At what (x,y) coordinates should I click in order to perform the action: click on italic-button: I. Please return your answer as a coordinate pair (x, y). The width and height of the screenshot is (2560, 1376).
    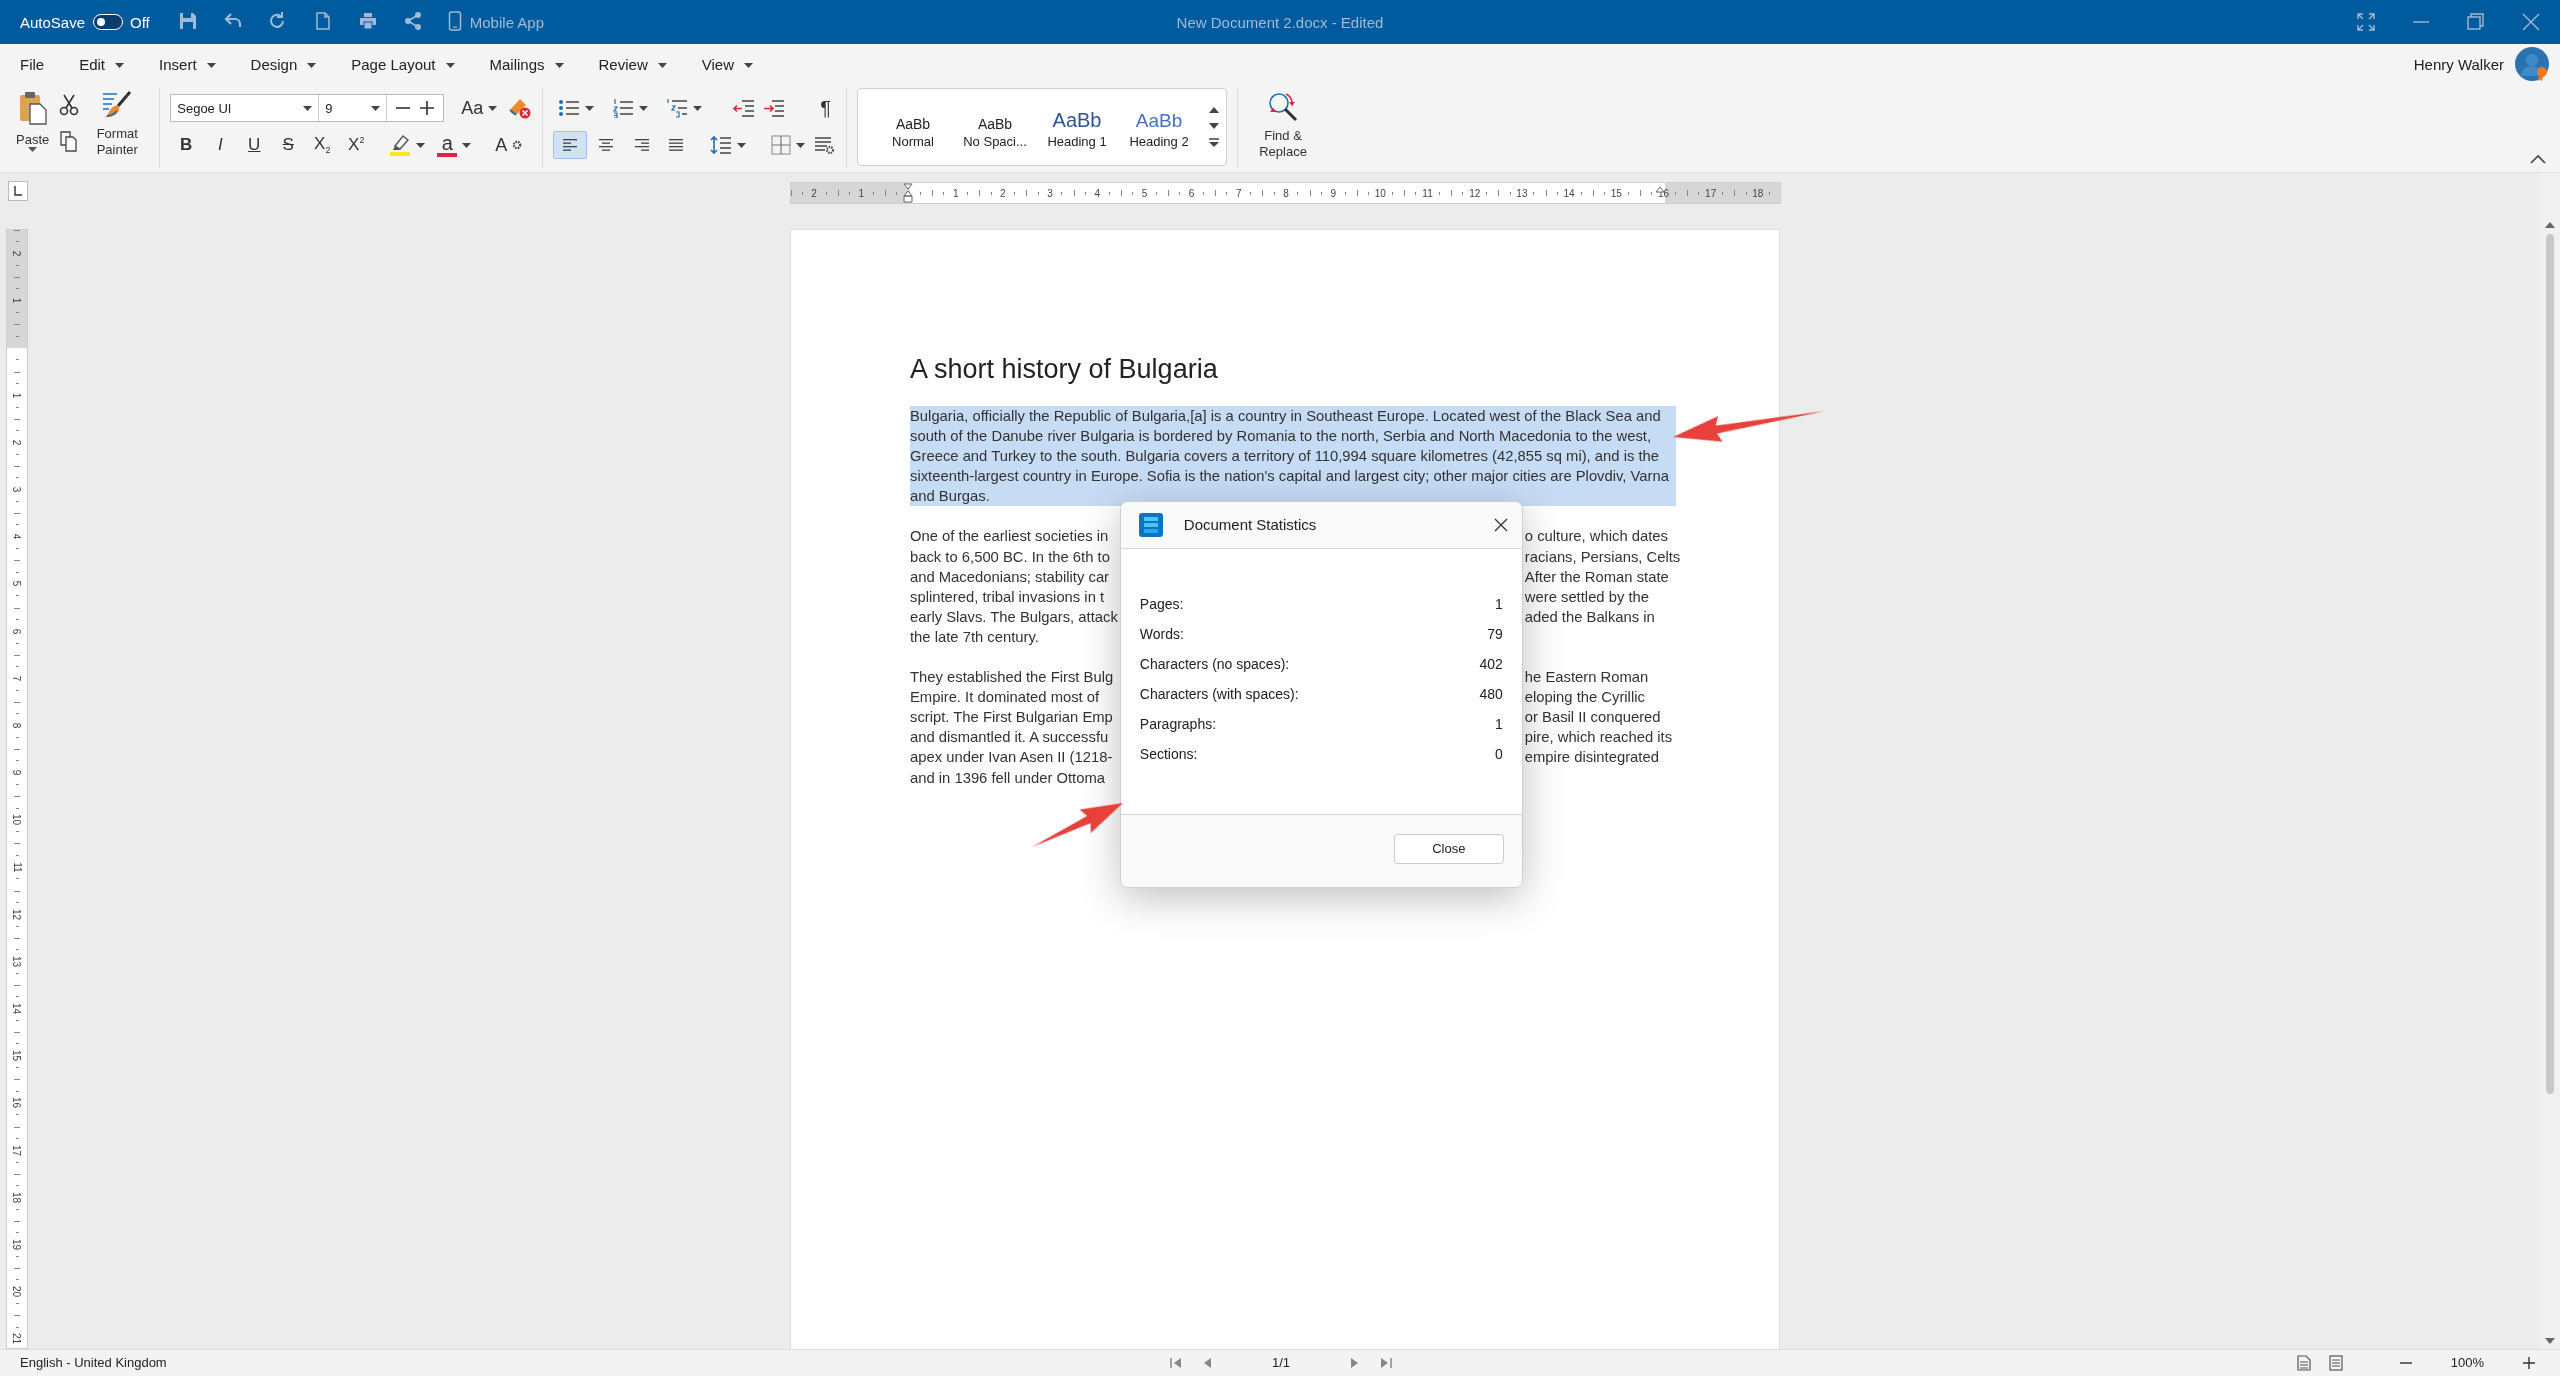
    Looking at the image, I should click on (220, 145).